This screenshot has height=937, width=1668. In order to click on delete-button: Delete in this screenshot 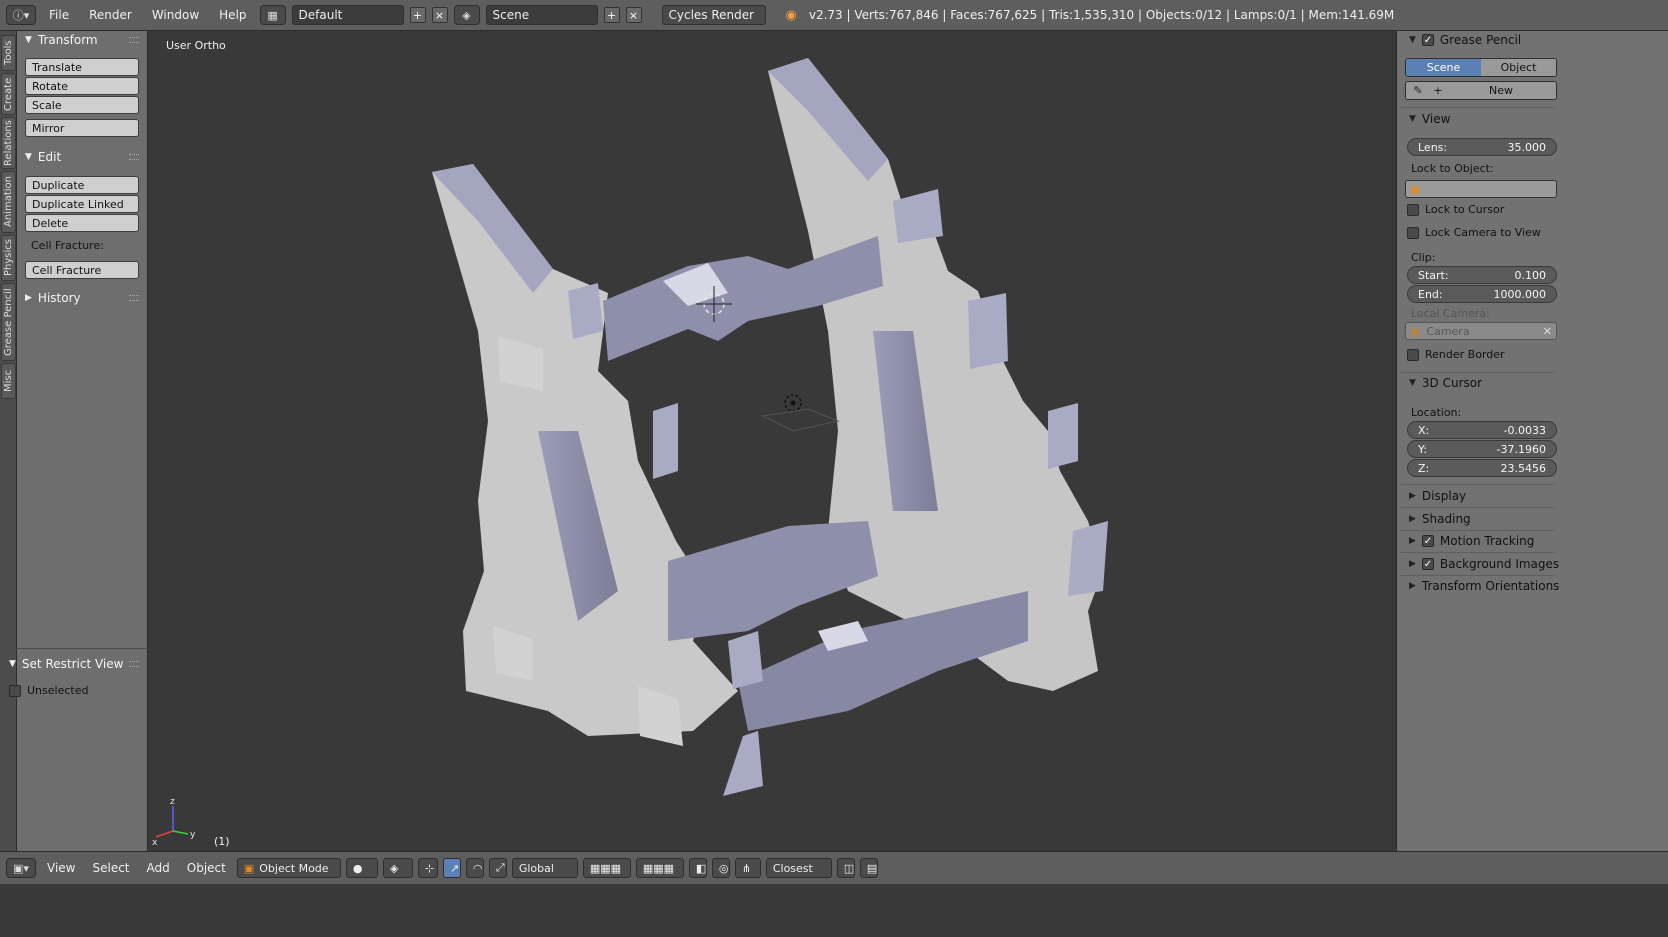, I will do `click(82, 223)`.